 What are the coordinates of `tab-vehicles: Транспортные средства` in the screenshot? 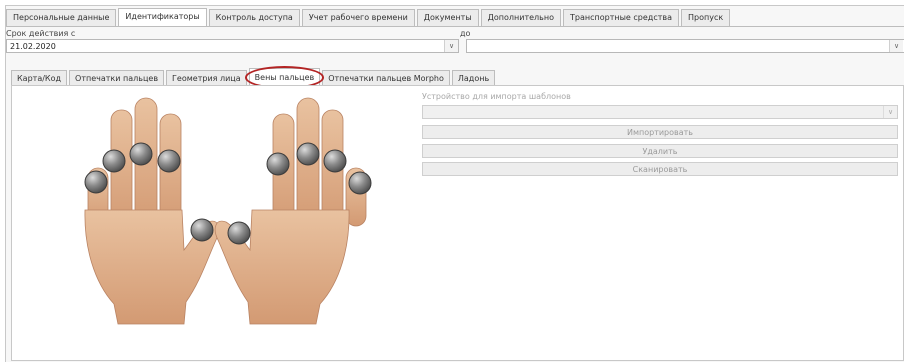 It's located at (621, 17).